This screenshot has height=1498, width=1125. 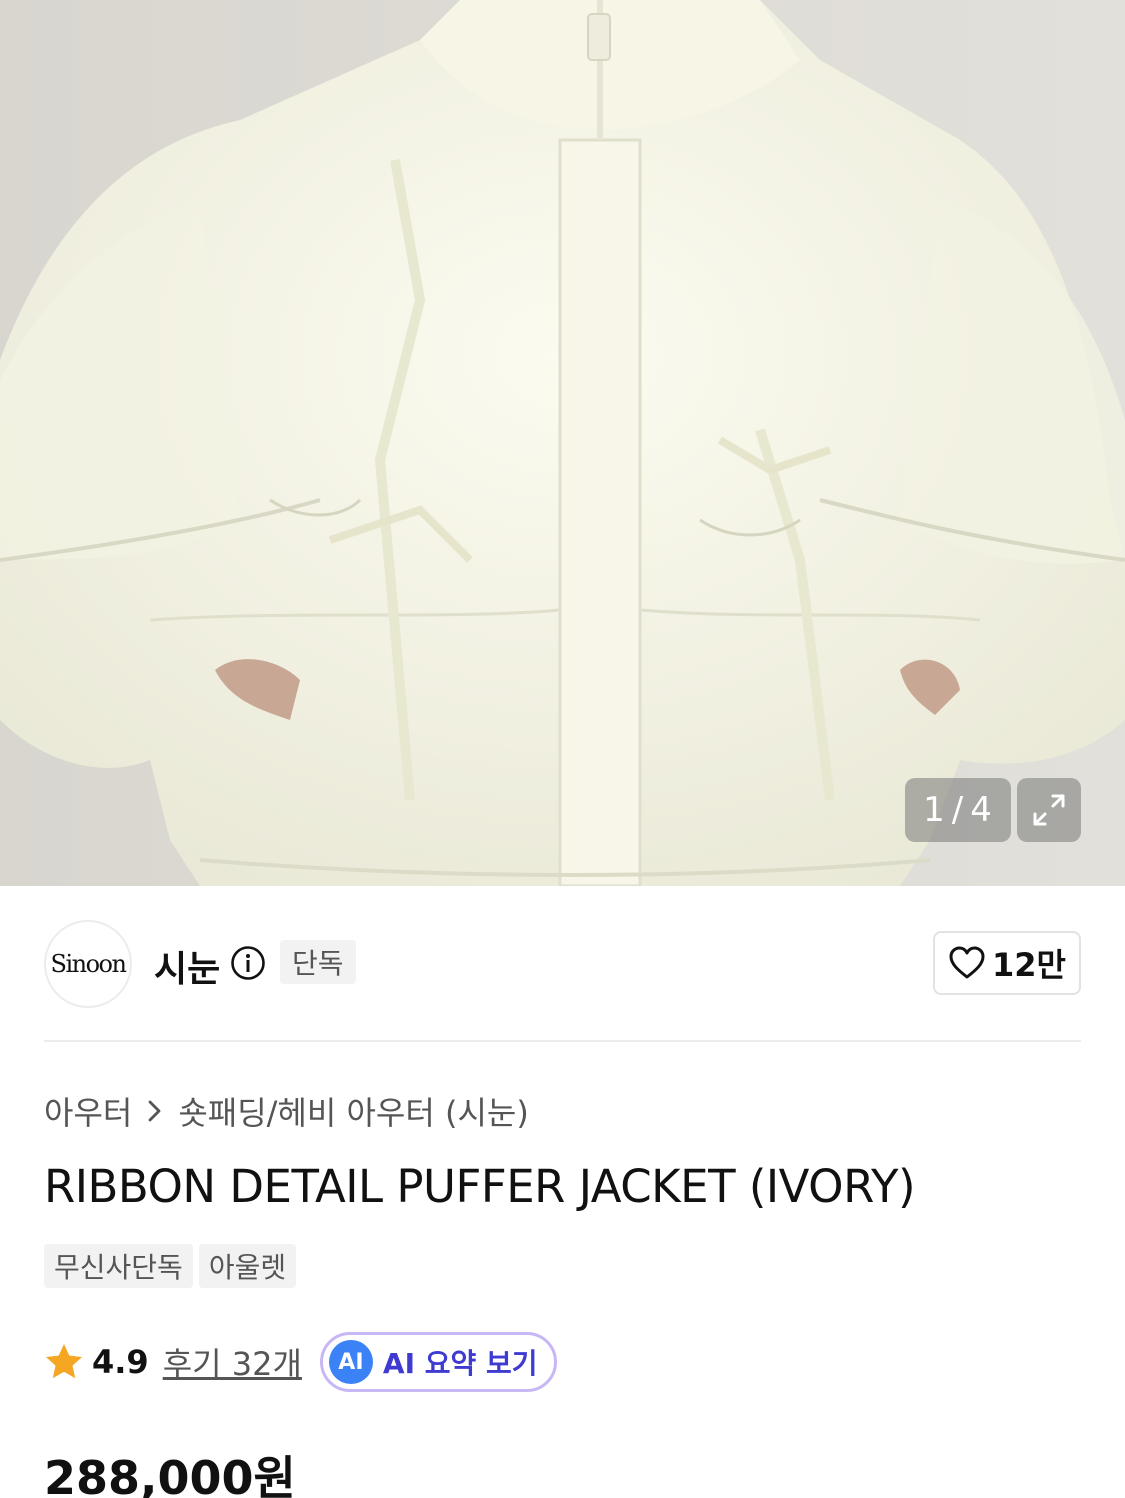 I want to click on product-price: 288,000원, so click(x=170, y=1474).